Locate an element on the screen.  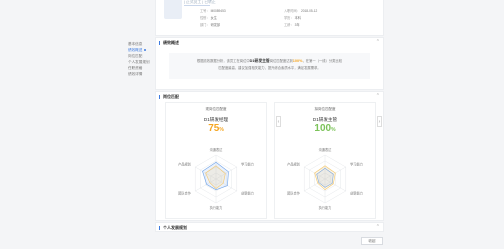
panel-percent: 100% is located at coordinates (325, 128).